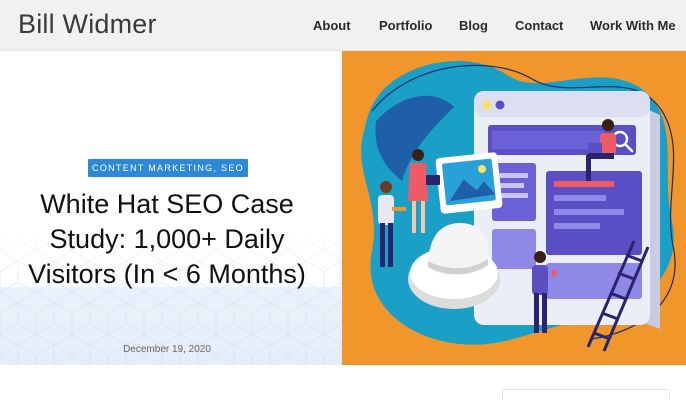 The width and height of the screenshot is (686, 400). I want to click on window-dot-purple, so click(500, 105).